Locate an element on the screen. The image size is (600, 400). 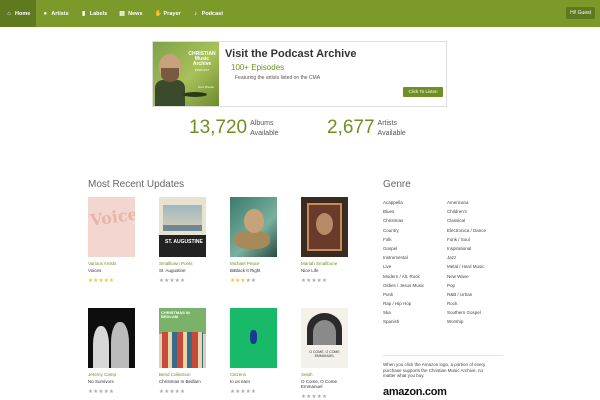
genre-link: Rap / Hip Hop is located at coordinates (414, 303).